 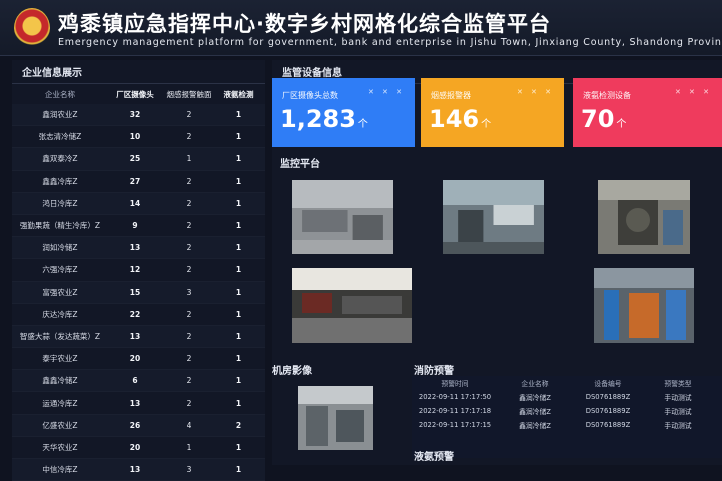 What do you see at coordinates (455, 425) in the screenshot?
I see `warning-time: 2022-09-11 17:17:15` at bounding box center [455, 425].